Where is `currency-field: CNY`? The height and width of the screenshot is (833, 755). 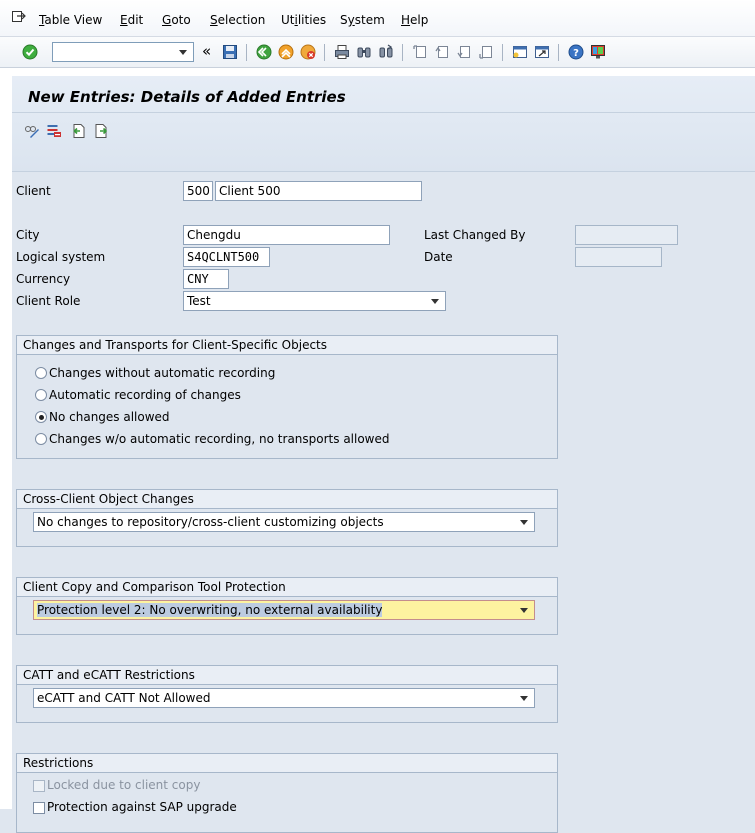 currency-field: CNY is located at coordinates (206, 279).